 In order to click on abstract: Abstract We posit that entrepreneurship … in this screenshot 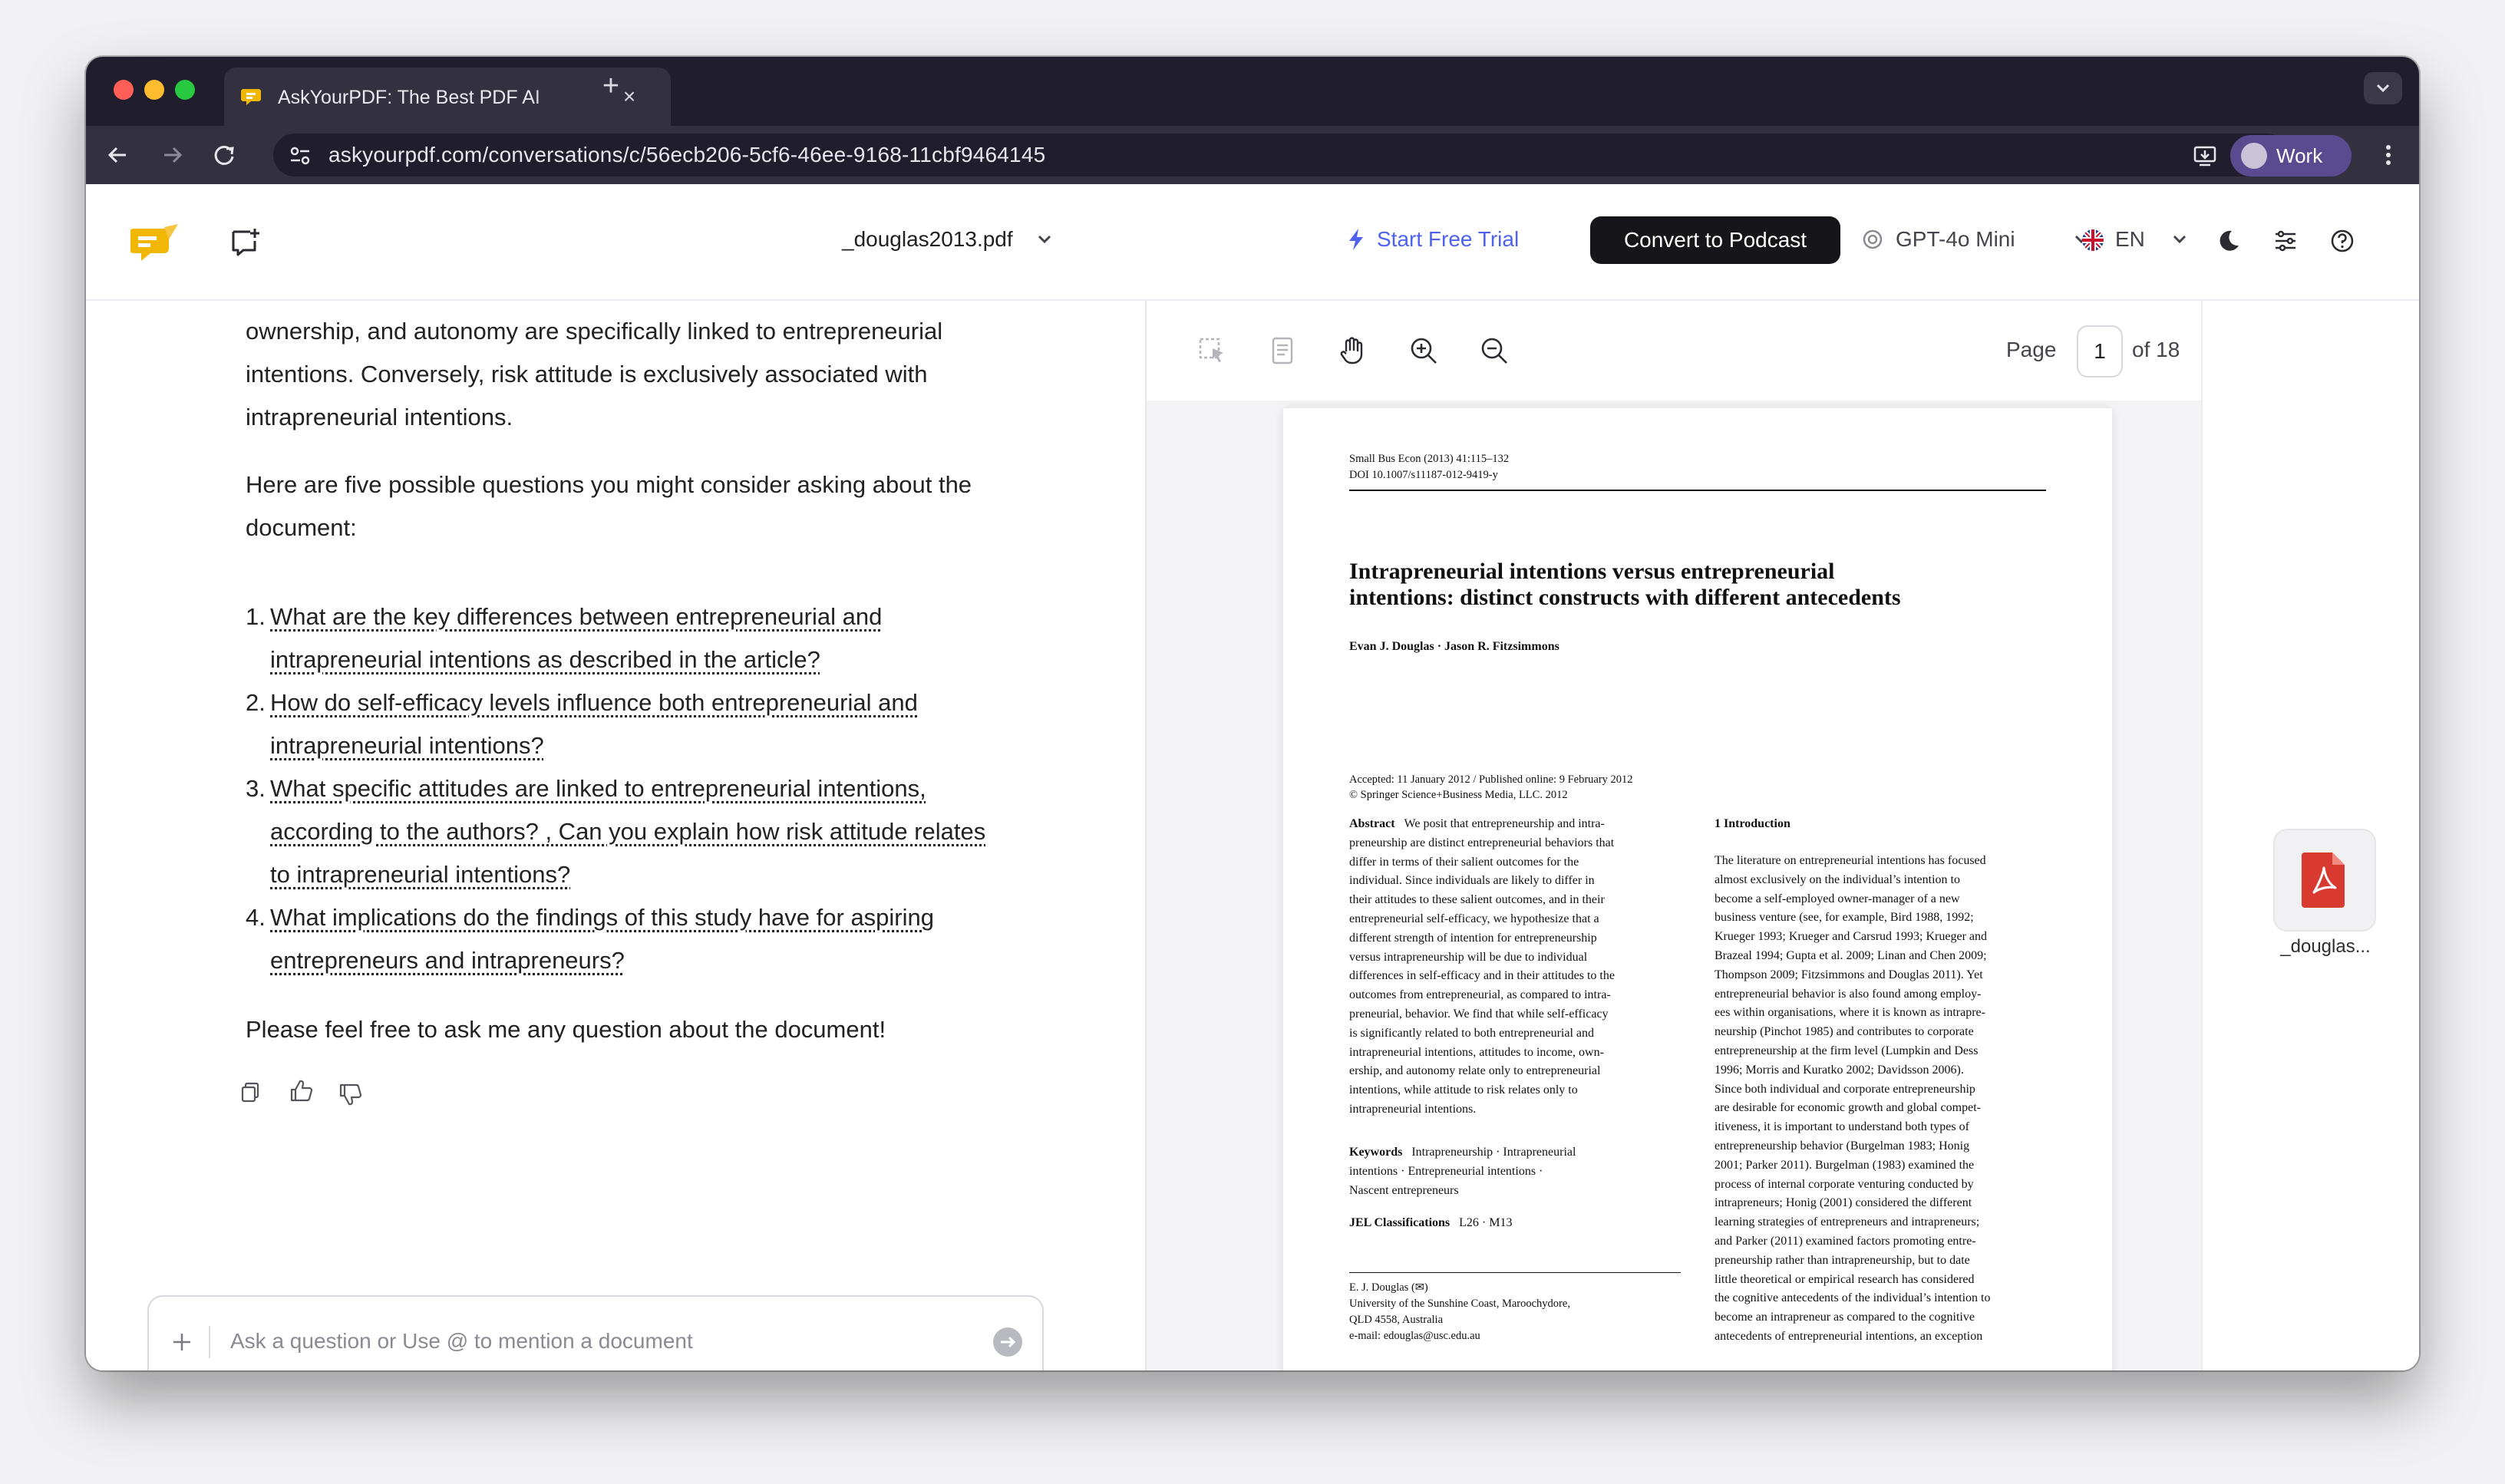, I will do `click(1482, 966)`.